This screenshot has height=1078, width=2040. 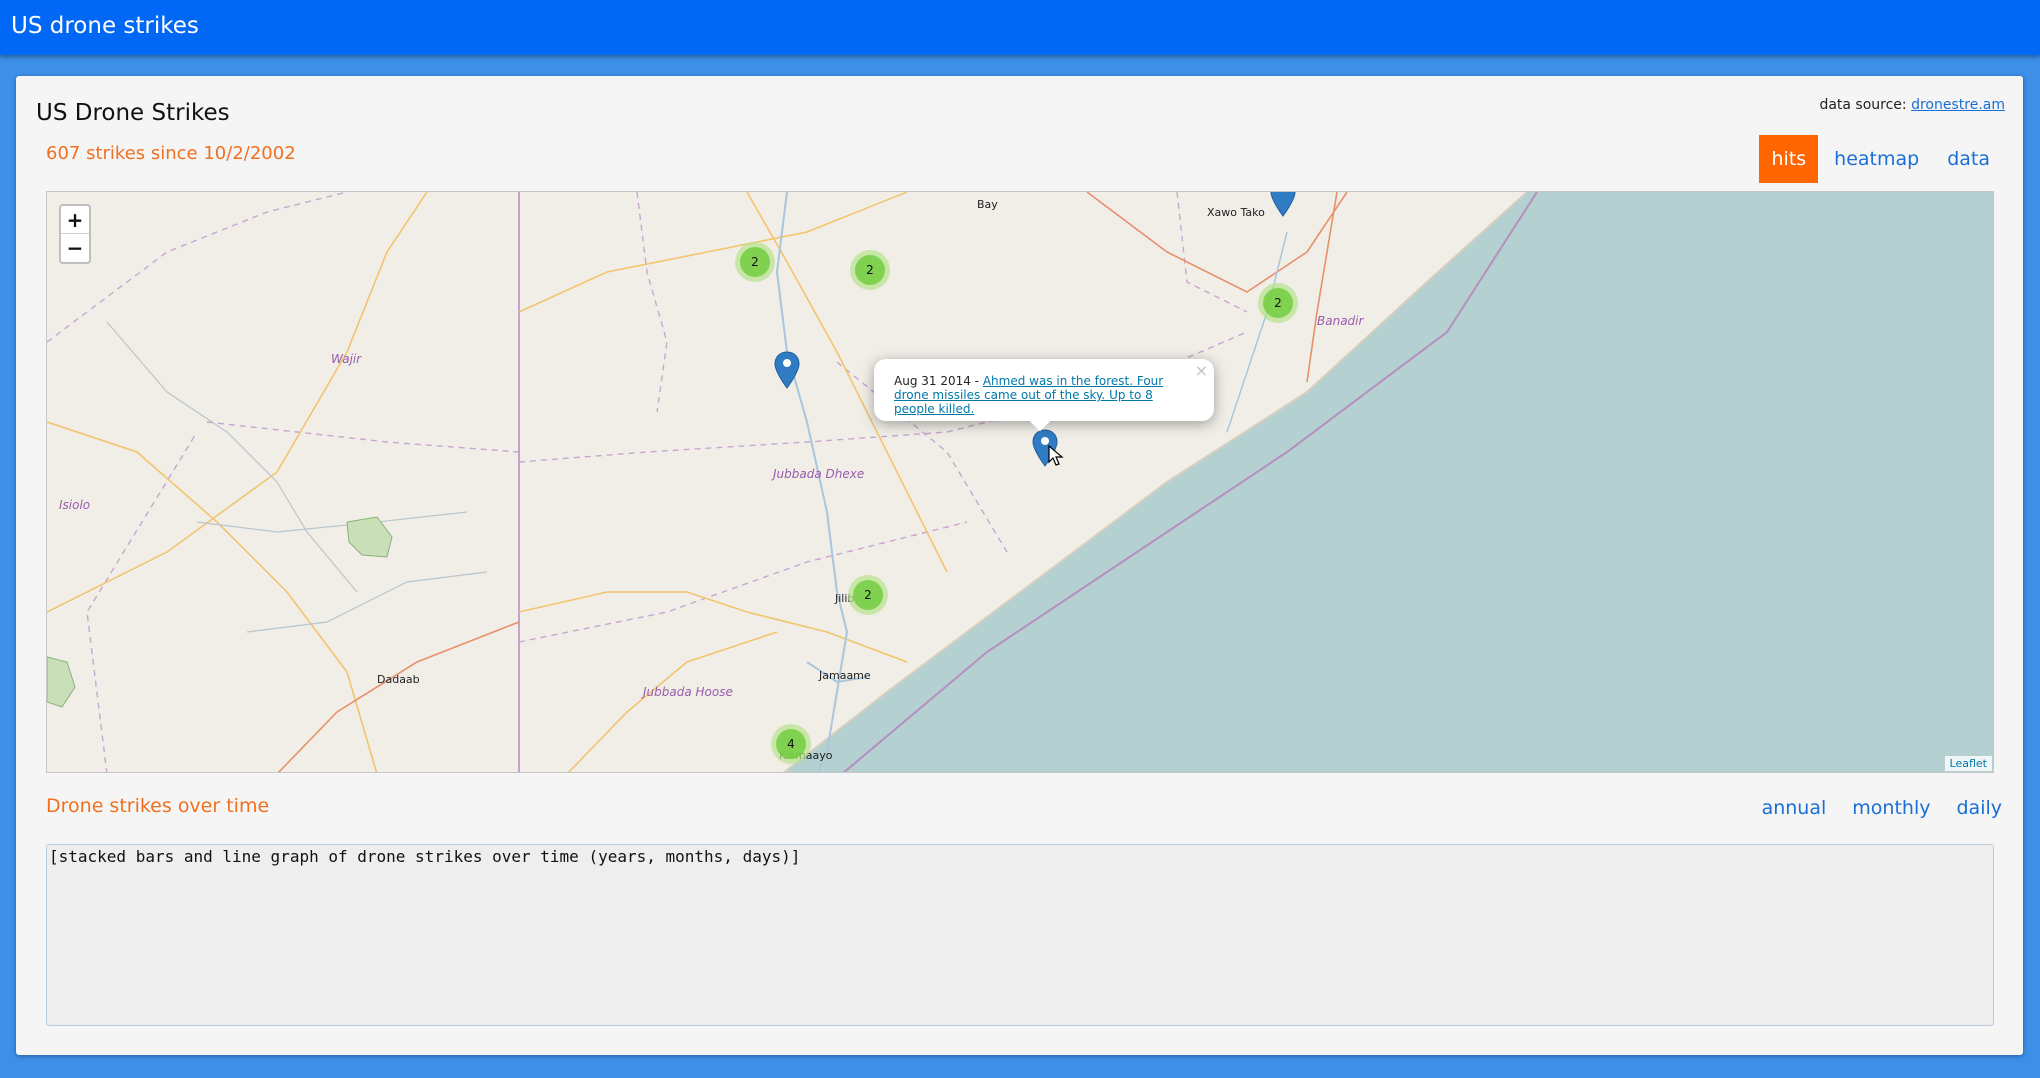 I want to click on data-source-label: data source:, so click(x=1863, y=105).